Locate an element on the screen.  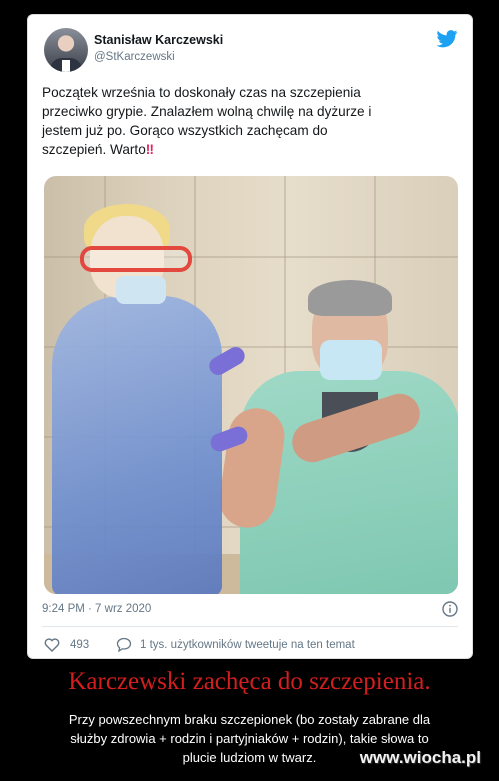
tweet-handle: @StKarczewski is located at coordinates (134, 57).